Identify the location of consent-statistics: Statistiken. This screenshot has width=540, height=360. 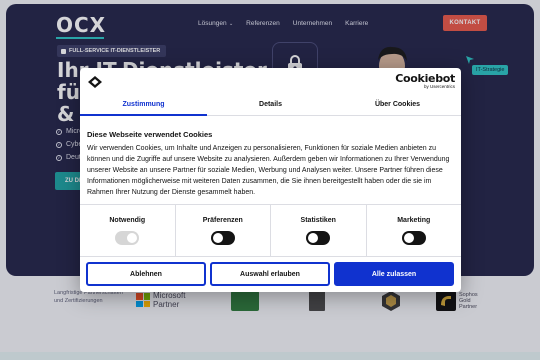
(319, 230).